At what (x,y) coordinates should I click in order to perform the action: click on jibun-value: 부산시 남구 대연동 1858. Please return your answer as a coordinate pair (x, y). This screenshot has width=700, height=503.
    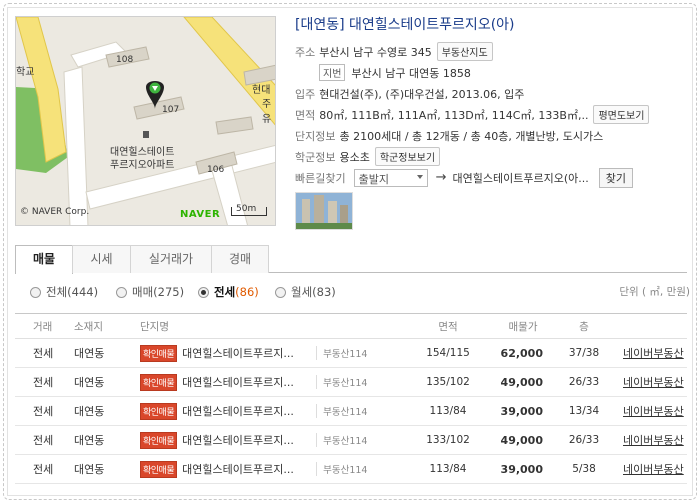
    Looking at the image, I should click on (411, 73).